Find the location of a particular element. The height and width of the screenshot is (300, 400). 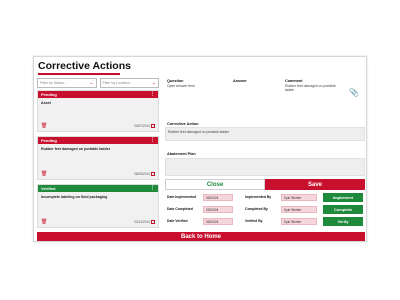

back-to-home-button: Back to Home is located at coordinates (201, 236).